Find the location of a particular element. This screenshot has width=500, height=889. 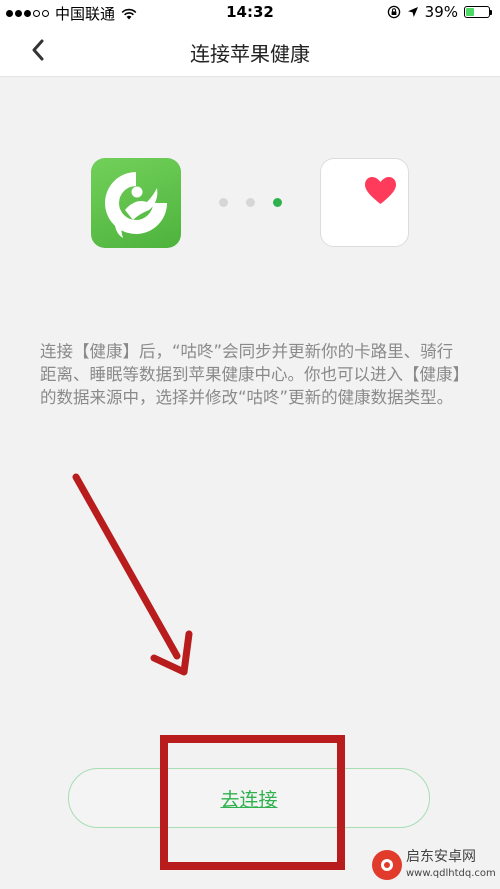

watermark-url: www.qdlhtdq.com is located at coordinates (451, 873).